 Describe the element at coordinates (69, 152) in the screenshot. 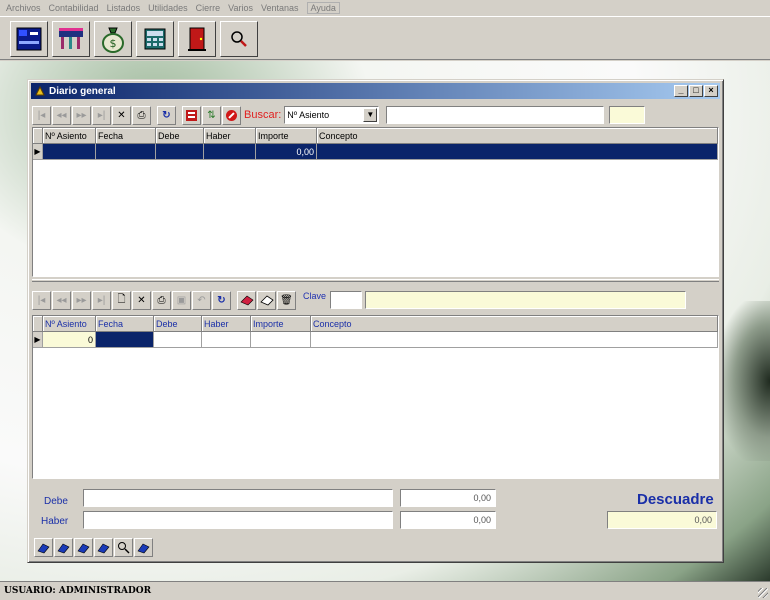

I see `cell-asiento` at that location.